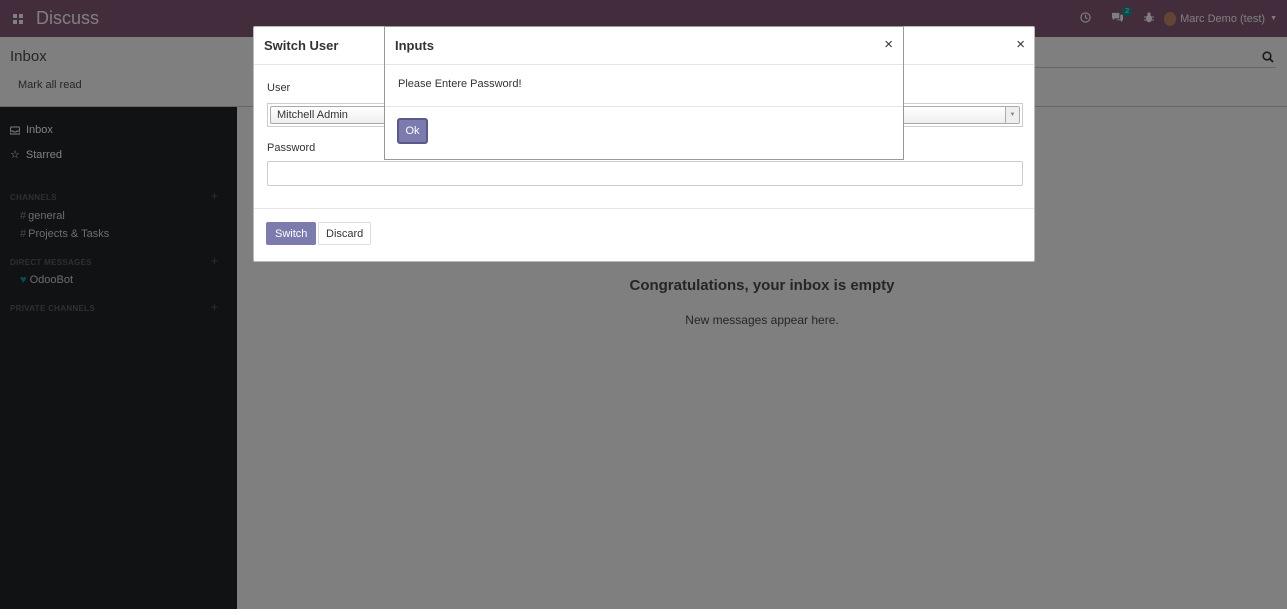 The image size is (1287, 615). I want to click on chevron-down-icon: ▼, so click(1012, 115).